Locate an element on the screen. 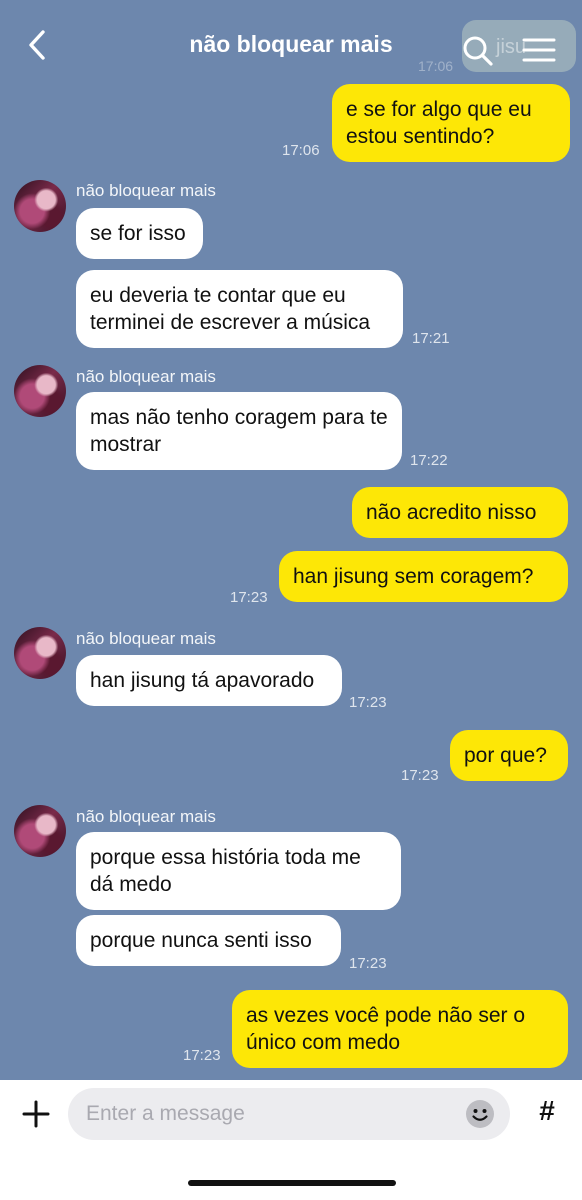 The width and height of the screenshot is (582, 1200). message-bubble-outgoing: e se for algo que eu estou sentindo? is located at coordinates (451, 123).